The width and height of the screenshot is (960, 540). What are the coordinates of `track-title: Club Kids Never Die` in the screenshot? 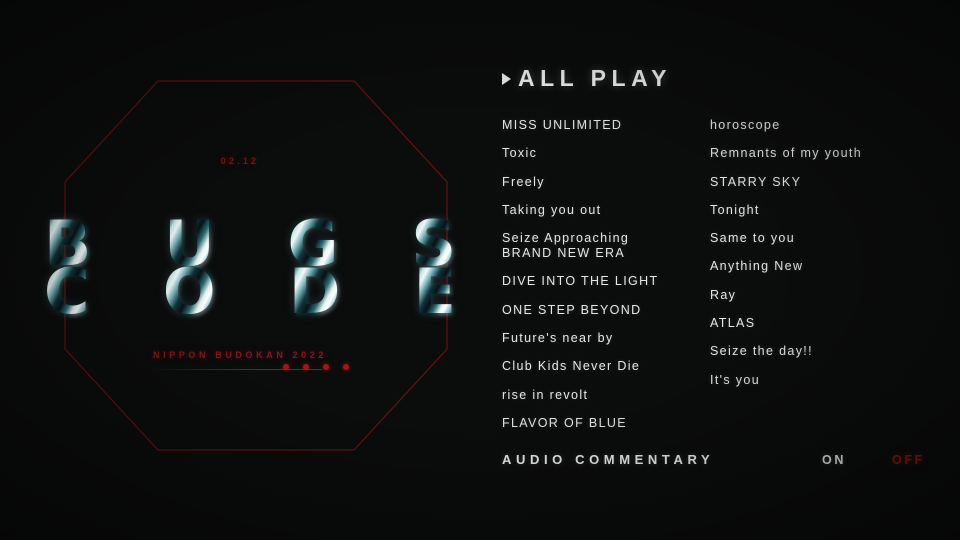 It's located at (571, 366).